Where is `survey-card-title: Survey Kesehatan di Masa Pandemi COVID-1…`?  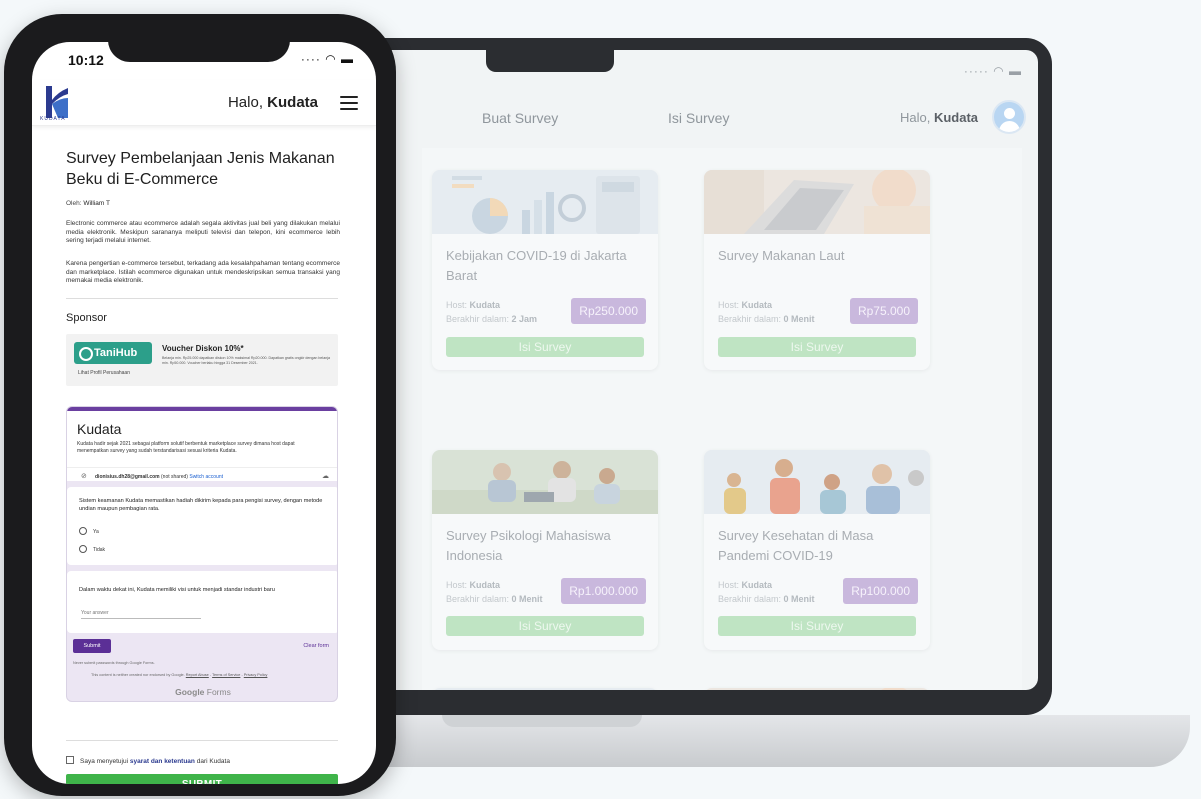 survey-card-title: Survey Kesehatan di Masa Pandemi COVID-1… is located at coordinates (796, 545).